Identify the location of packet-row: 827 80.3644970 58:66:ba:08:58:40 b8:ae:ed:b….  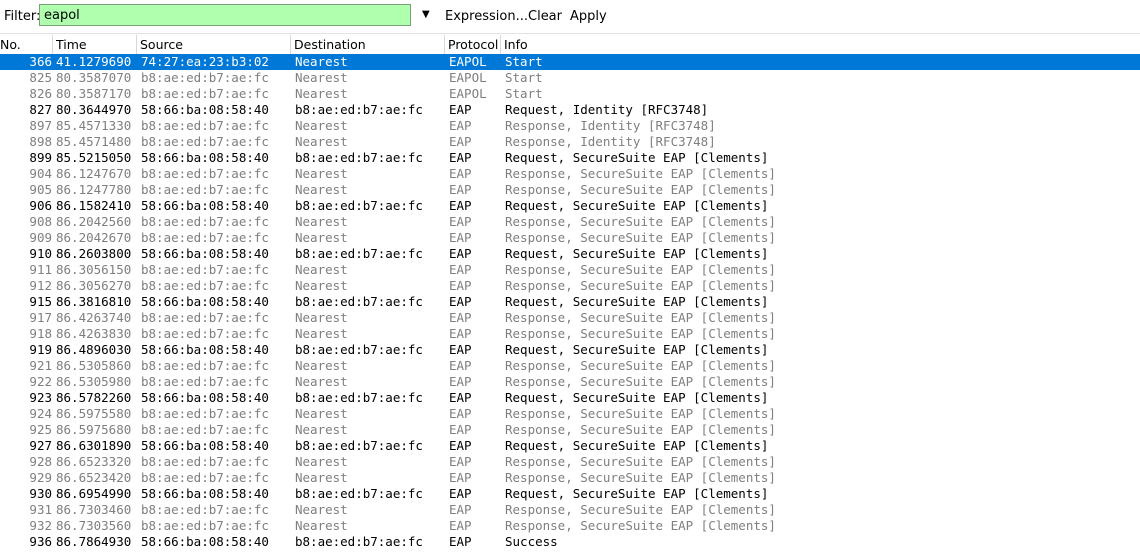
(570, 110).